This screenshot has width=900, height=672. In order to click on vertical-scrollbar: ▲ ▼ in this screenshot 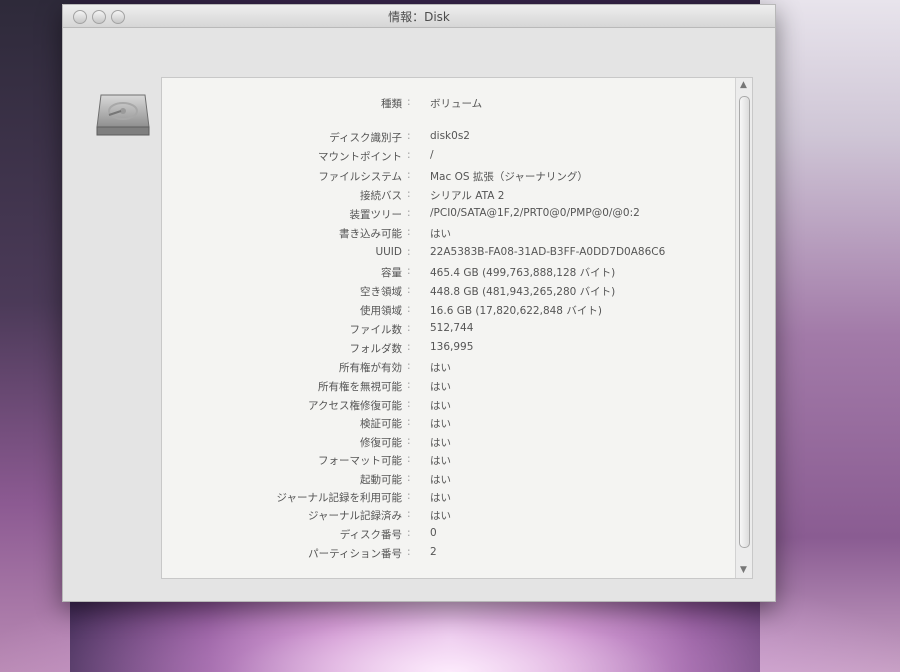, I will do `click(743, 328)`.